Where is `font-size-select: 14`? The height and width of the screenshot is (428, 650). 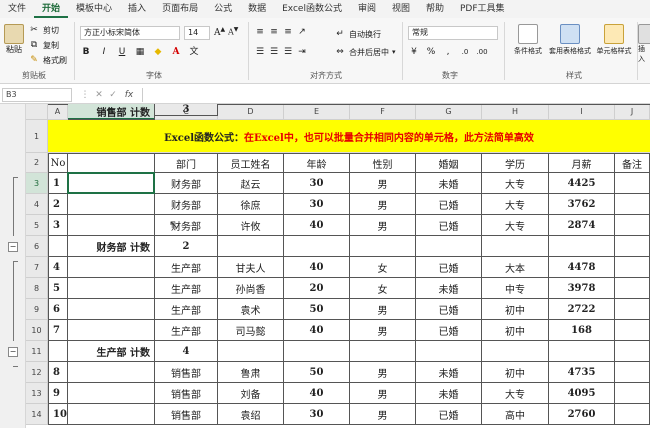
font-size-select: 14 is located at coordinates (197, 33).